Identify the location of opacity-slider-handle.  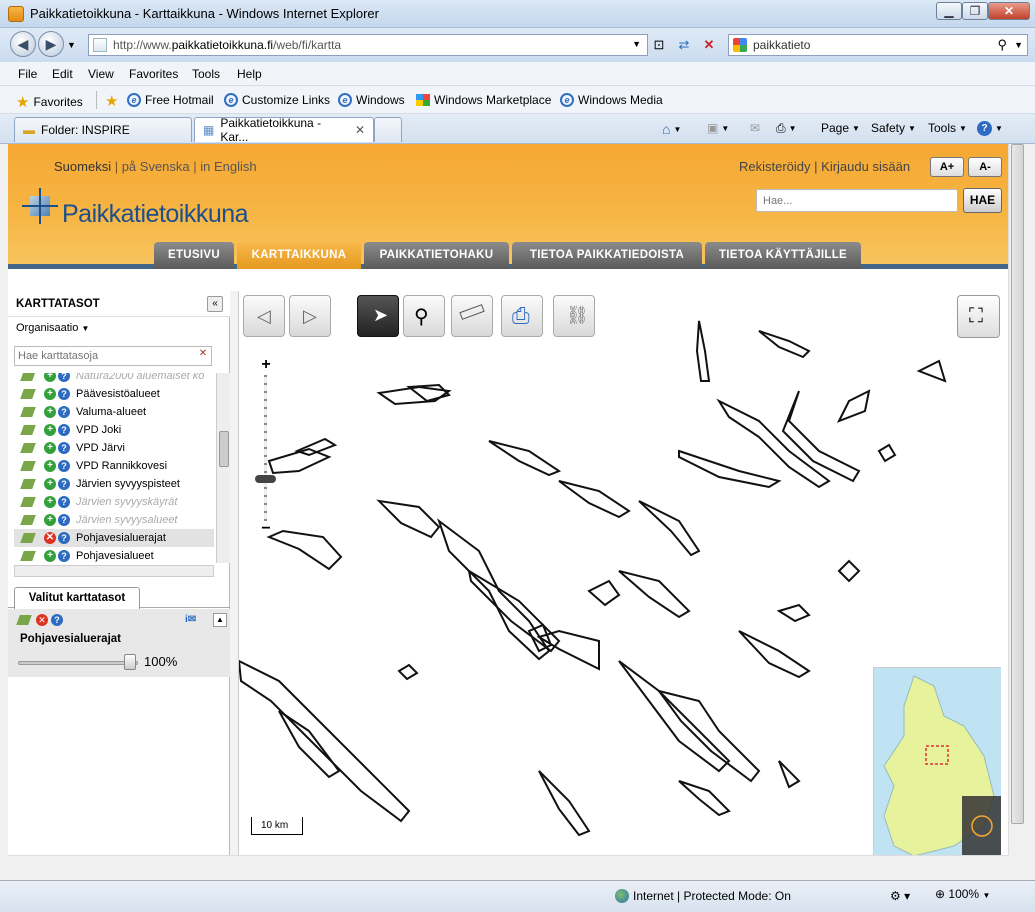
(130, 662).